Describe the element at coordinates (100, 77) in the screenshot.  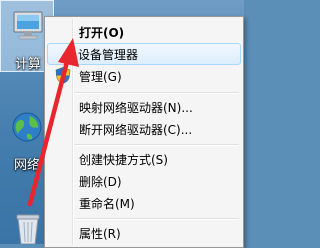
I see `menu-item-label: 管理(G)` at that location.